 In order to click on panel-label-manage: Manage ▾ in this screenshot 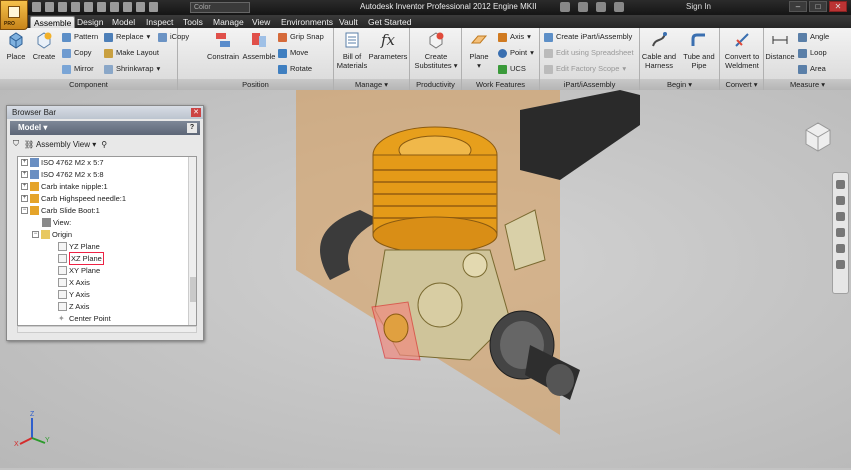, I will do `click(371, 84)`.